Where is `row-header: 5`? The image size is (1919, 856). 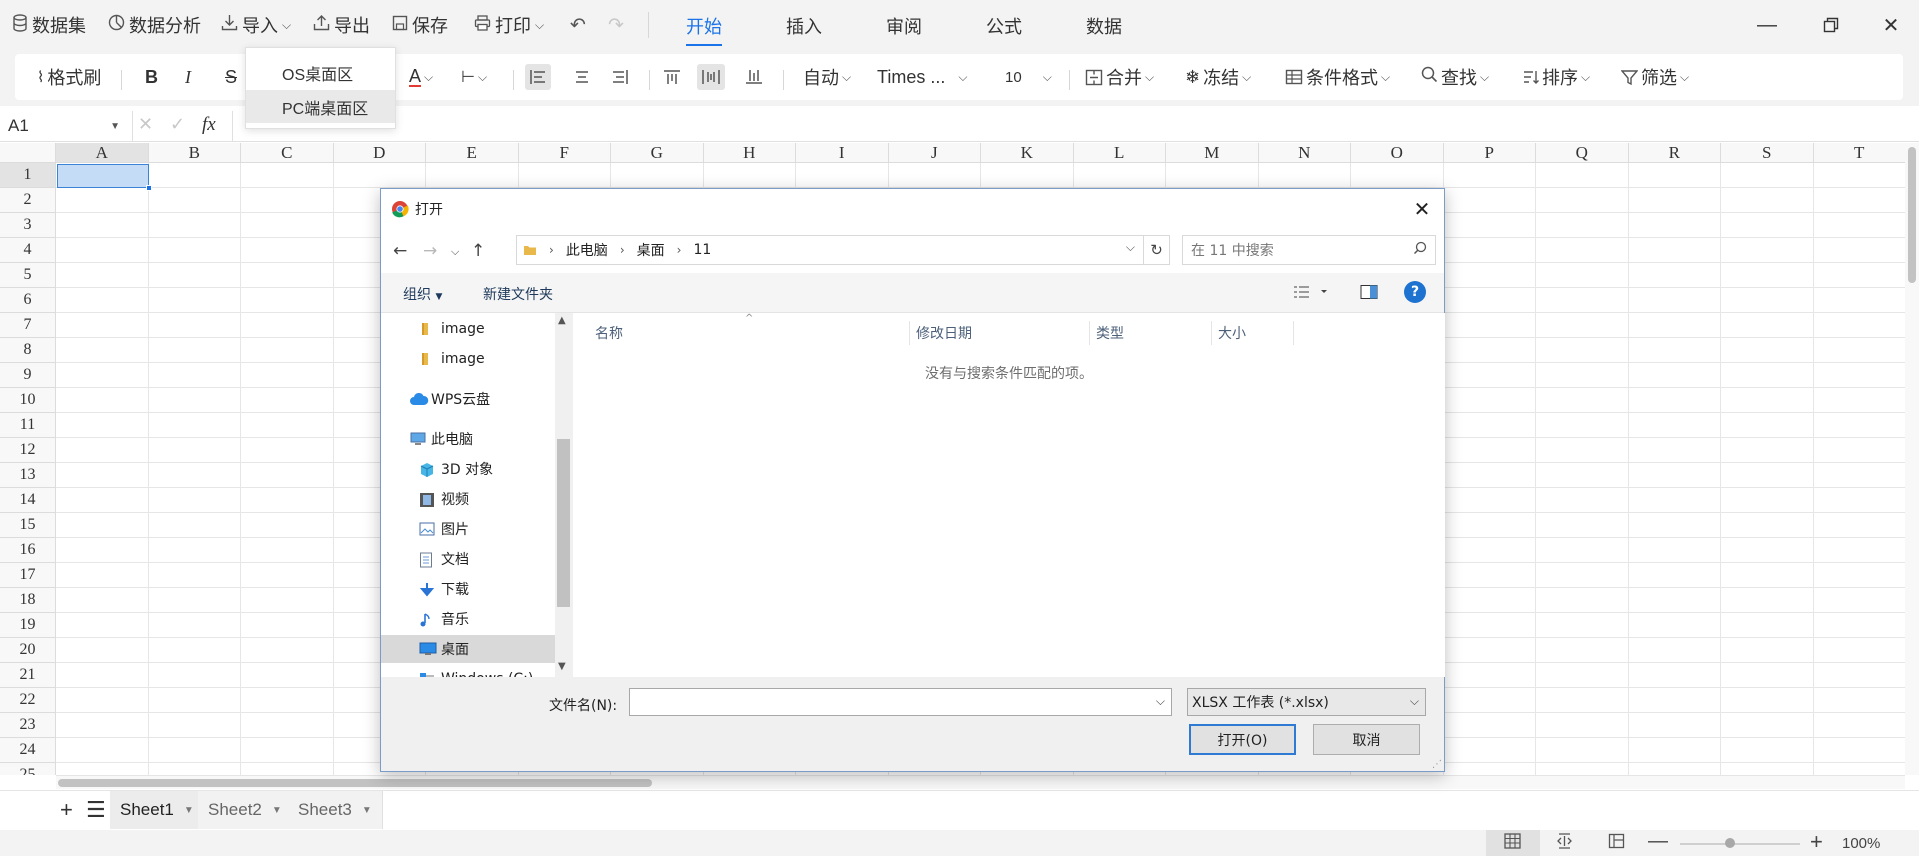 row-header: 5 is located at coordinates (28, 275).